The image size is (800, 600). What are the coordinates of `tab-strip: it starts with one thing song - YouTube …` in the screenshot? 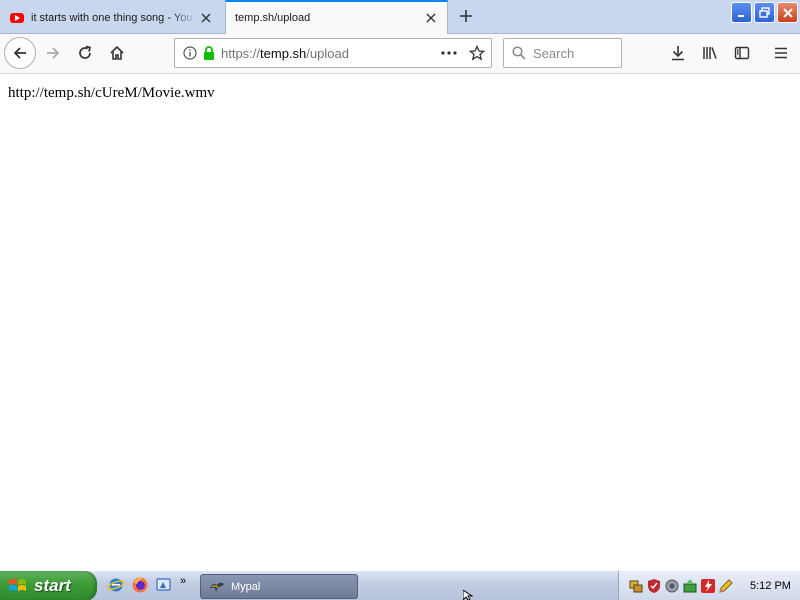 It's located at (400, 17).